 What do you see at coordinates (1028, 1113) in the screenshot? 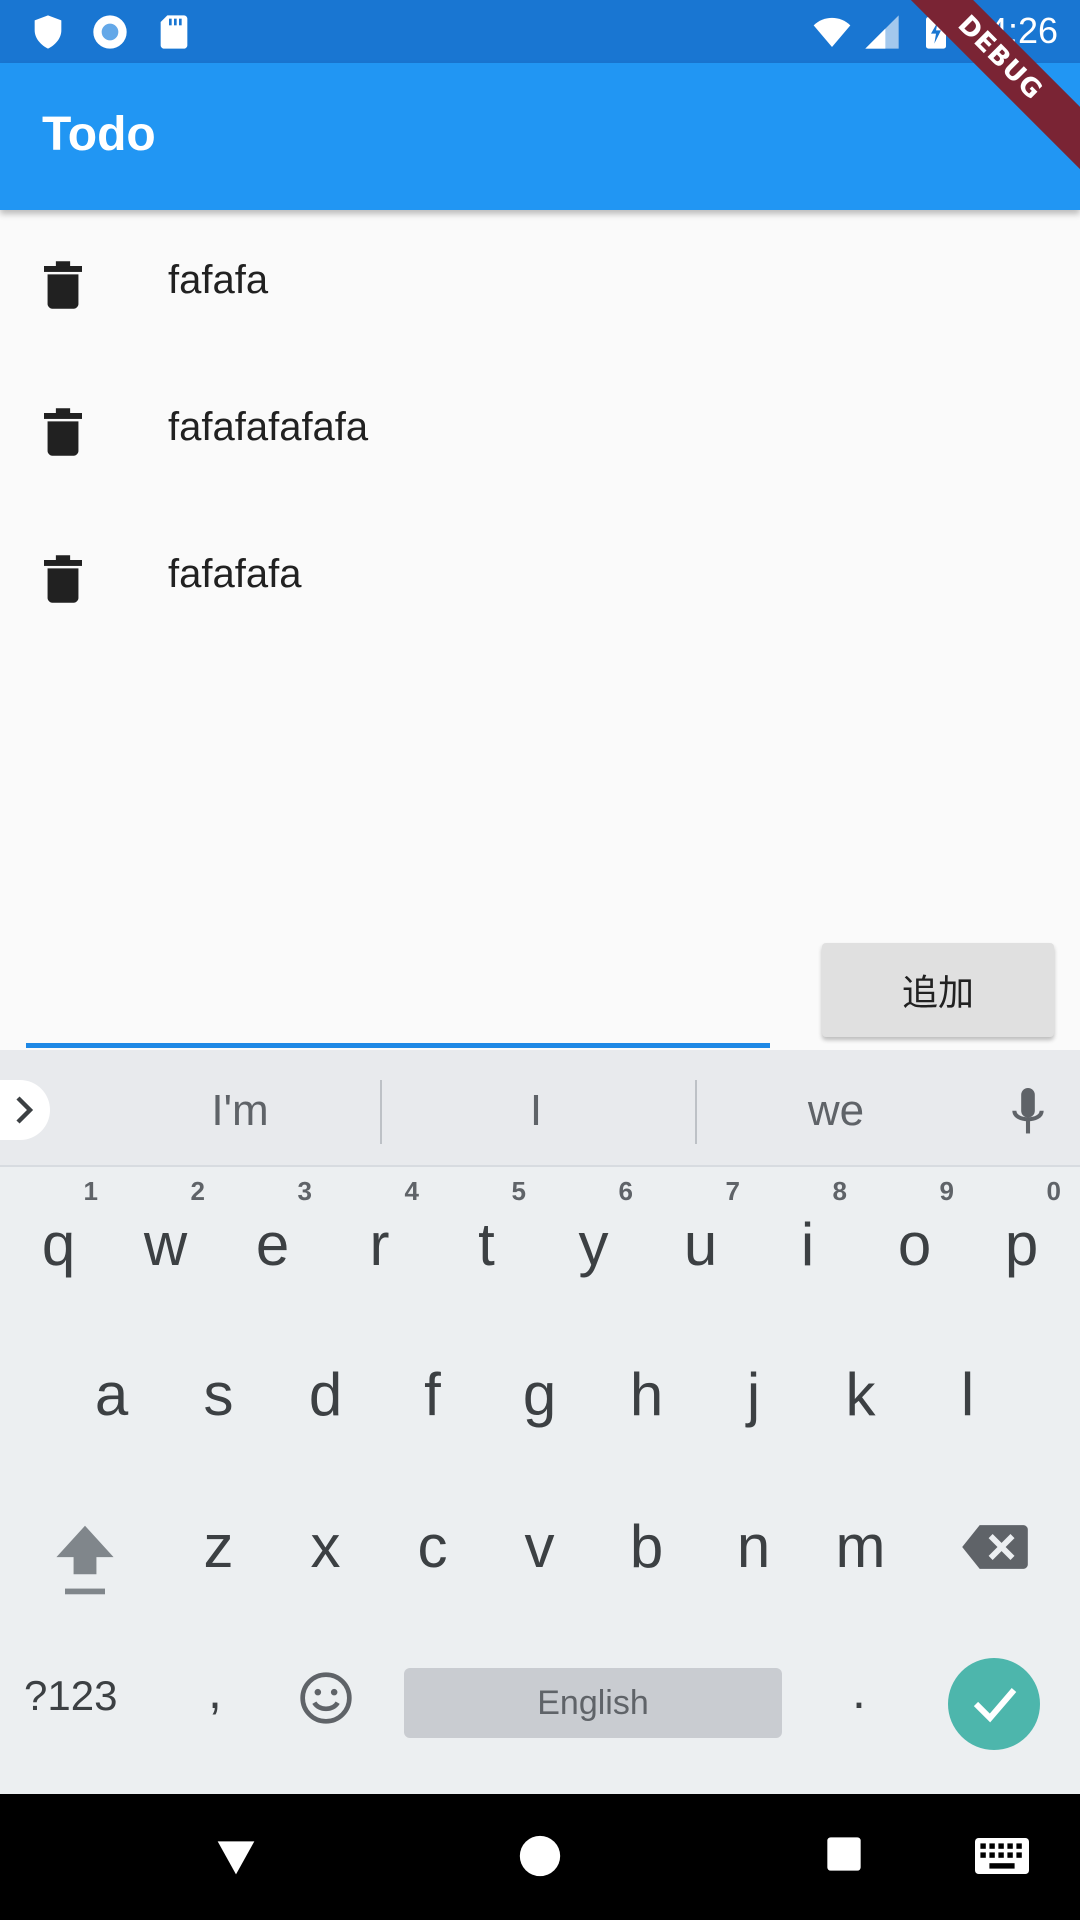
I see `microphone-icon` at bounding box center [1028, 1113].